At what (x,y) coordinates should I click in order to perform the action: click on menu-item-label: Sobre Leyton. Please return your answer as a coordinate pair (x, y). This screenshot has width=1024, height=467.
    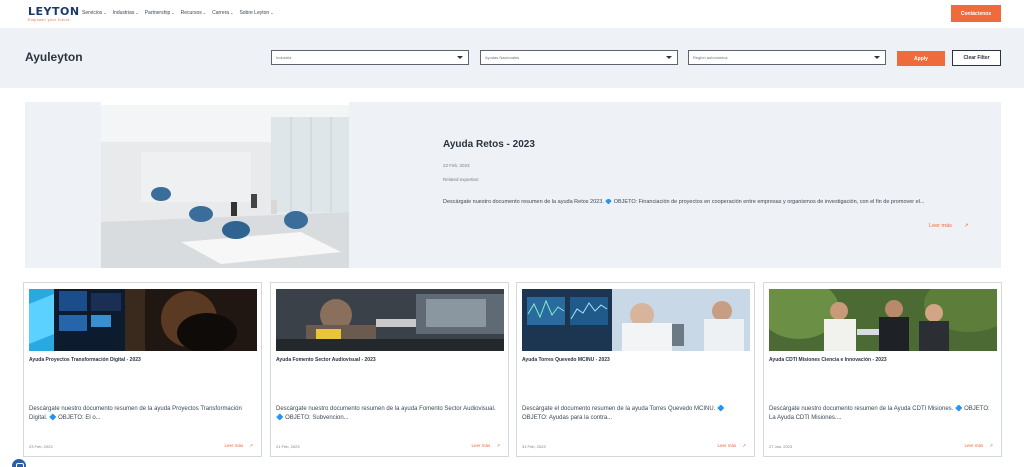
    Looking at the image, I should click on (254, 13).